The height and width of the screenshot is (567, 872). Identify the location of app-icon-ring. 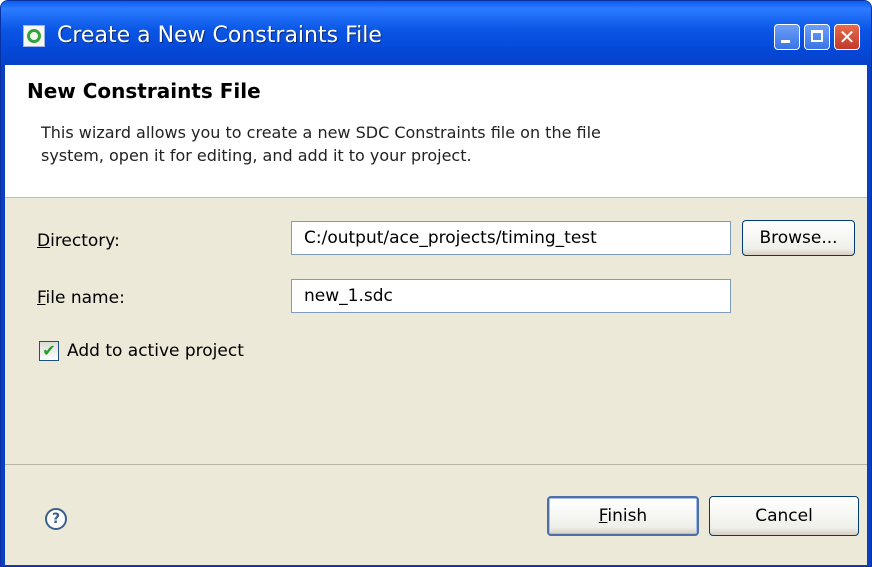
(34, 36).